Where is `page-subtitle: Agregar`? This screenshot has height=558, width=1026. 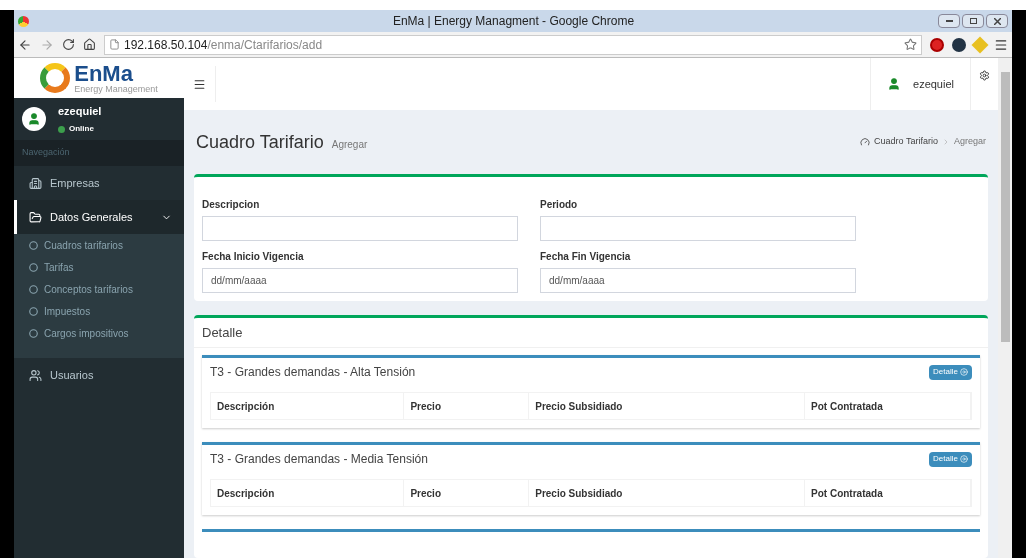
page-subtitle: Agregar is located at coordinates (349, 144).